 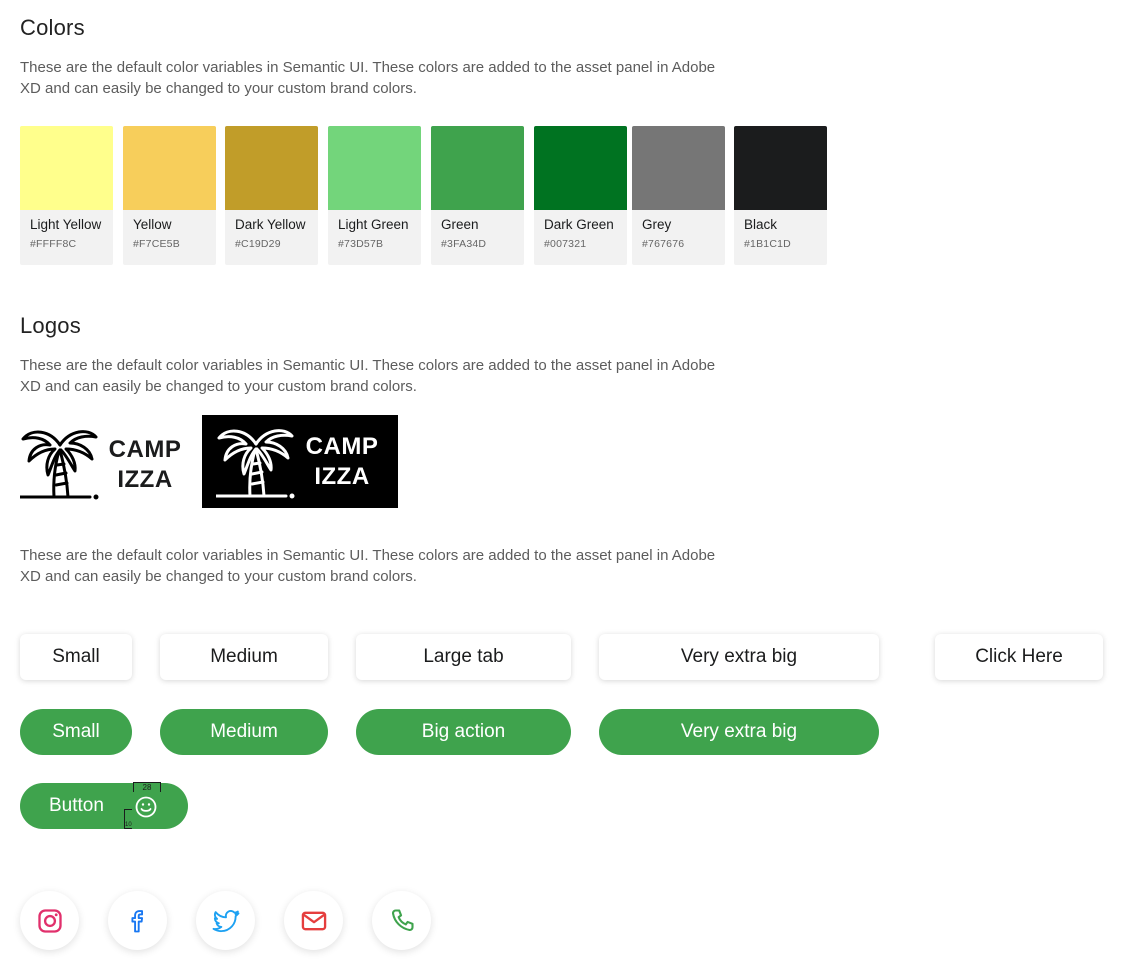 I want to click on swatch-name: Light Green, so click(x=373, y=224).